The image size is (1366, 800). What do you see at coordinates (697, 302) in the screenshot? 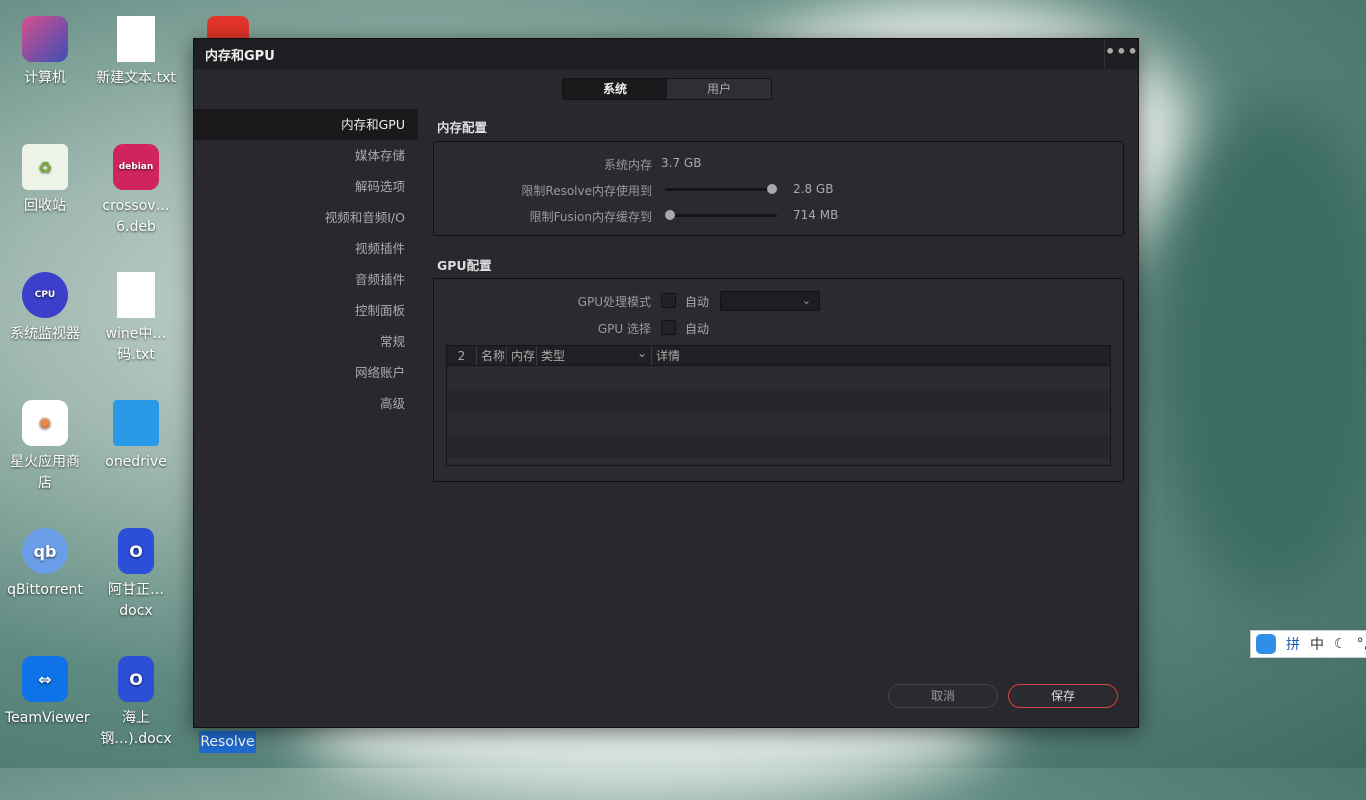
I see `gpu-mode-auto-label: 自动` at bounding box center [697, 302].